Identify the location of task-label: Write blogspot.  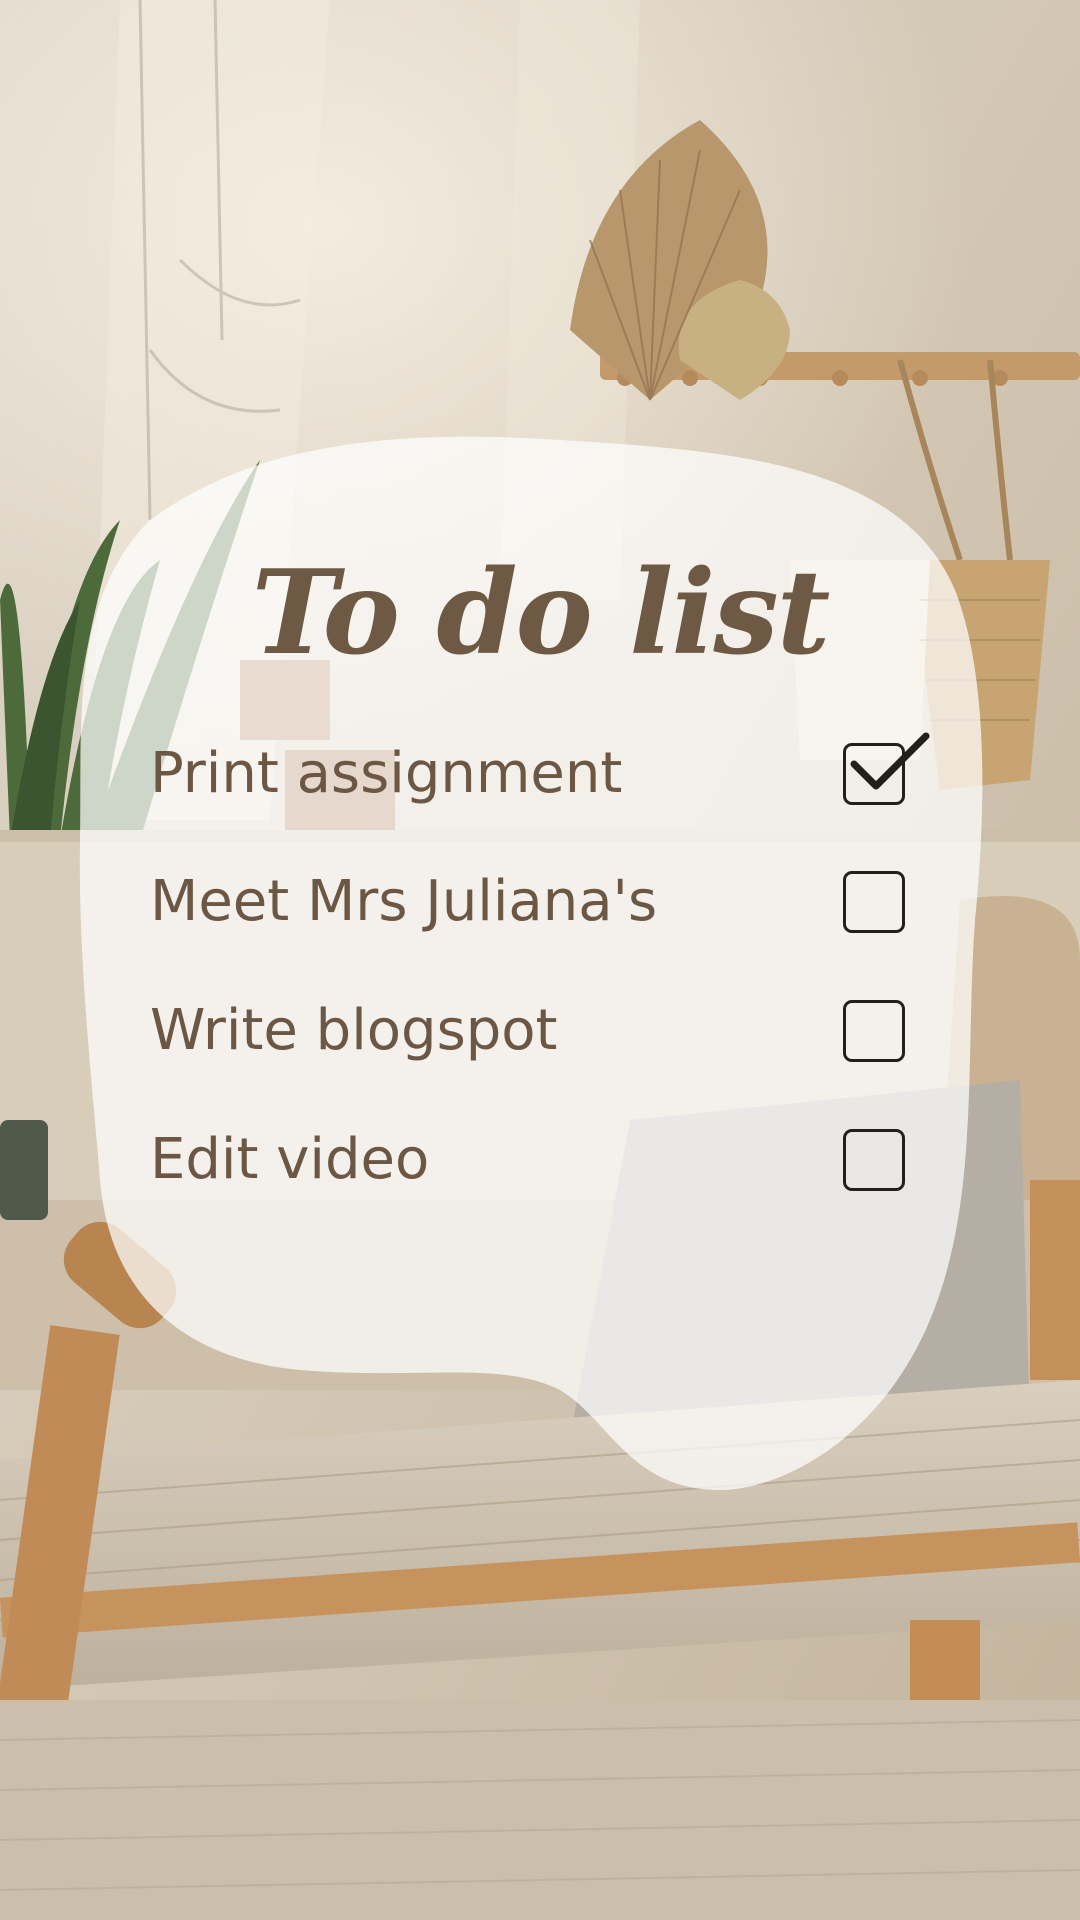
(354, 1030).